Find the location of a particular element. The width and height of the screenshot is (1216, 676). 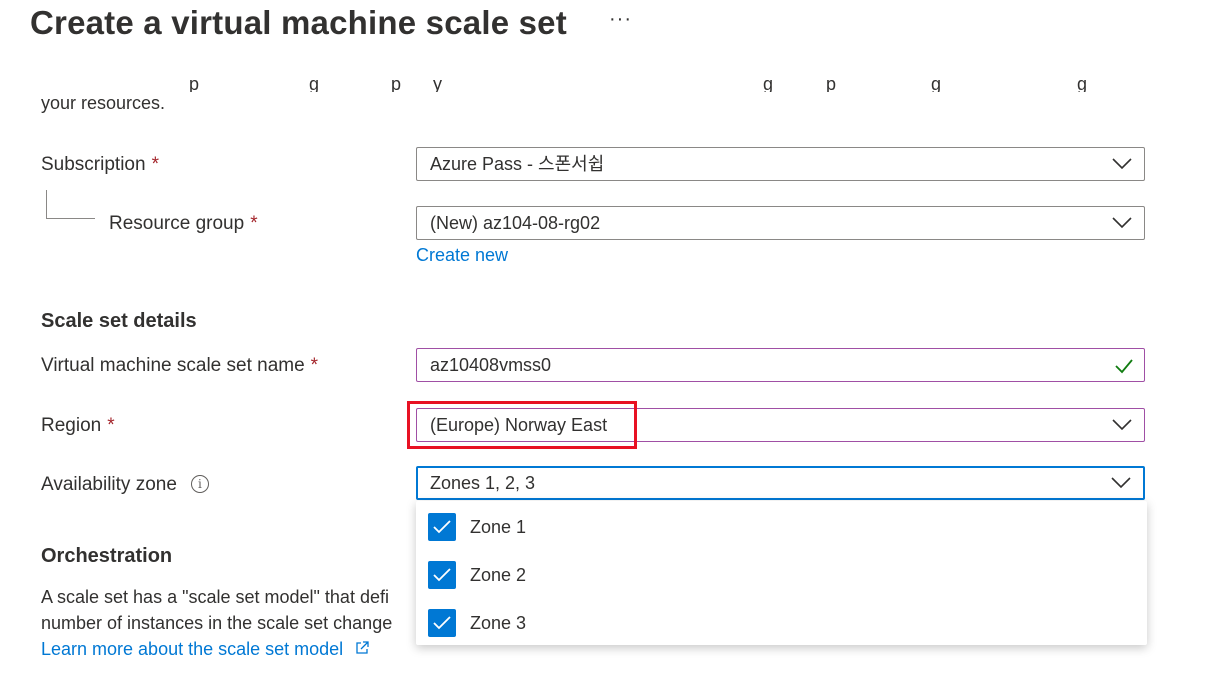

create-new-link: Create new is located at coordinates (462, 255).